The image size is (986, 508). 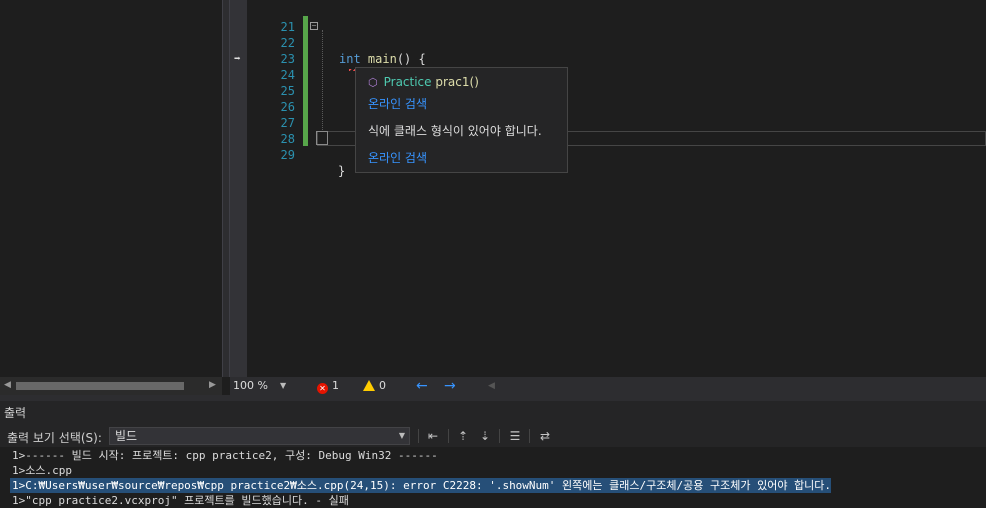 What do you see at coordinates (42, 470) in the screenshot?
I see `output-line: 1>소스.cpp` at bounding box center [42, 470].